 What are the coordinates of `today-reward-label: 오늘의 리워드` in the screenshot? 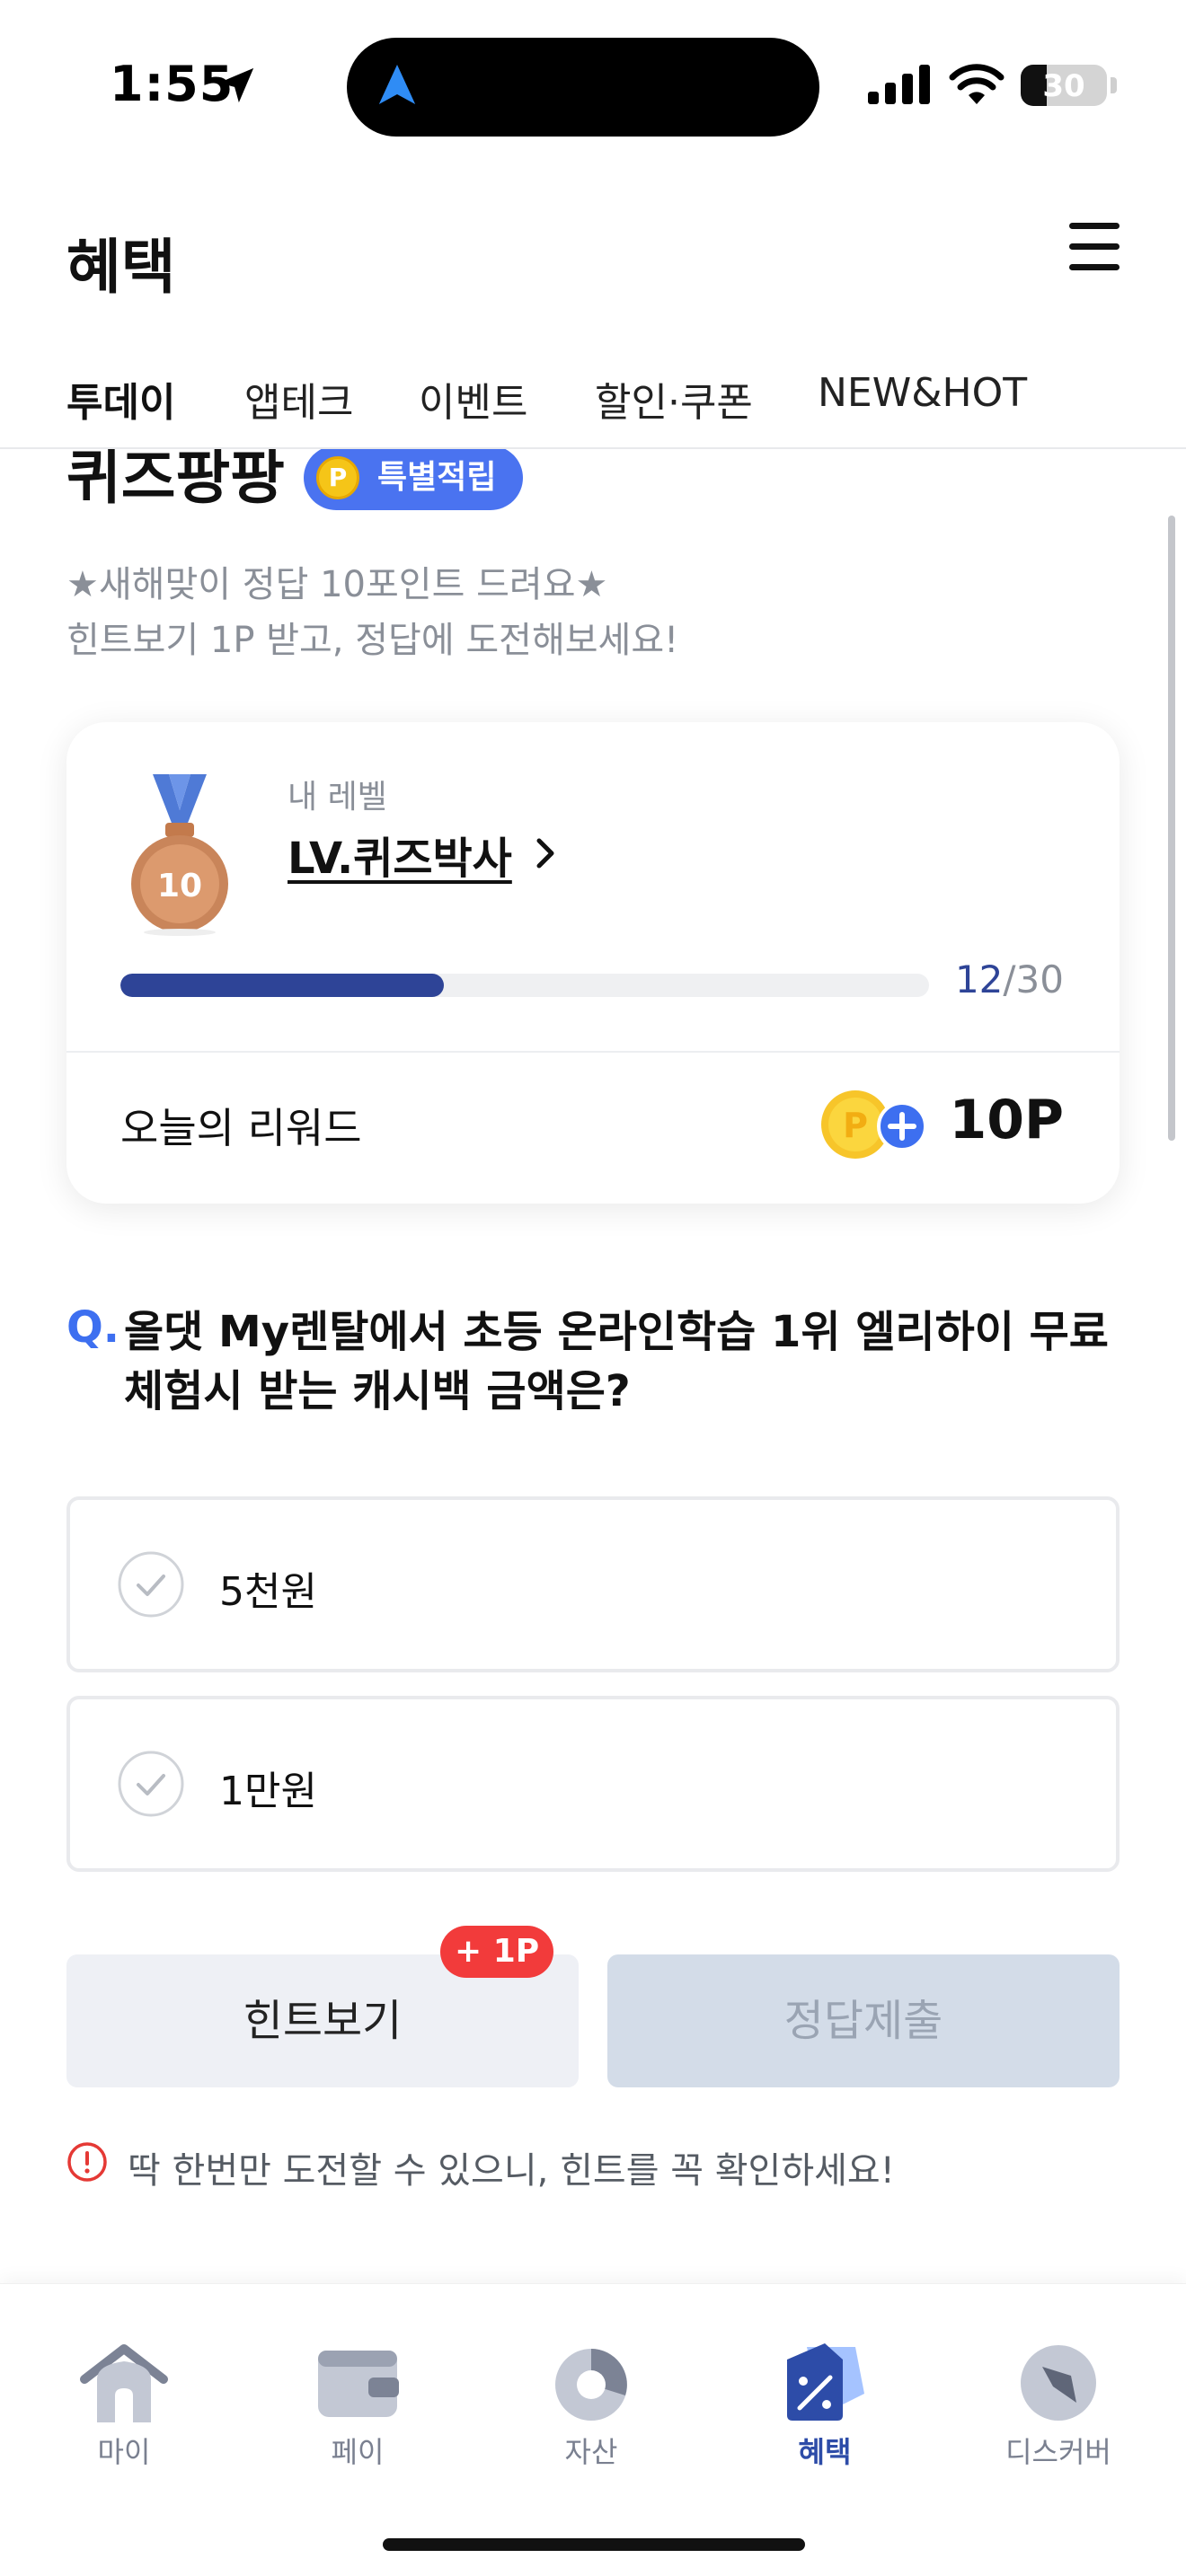 It's located at (241, 1128).